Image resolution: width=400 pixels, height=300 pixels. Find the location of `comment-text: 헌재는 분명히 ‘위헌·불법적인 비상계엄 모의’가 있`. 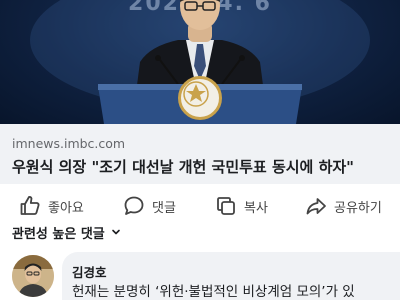

comment-text: 헌재는 분명히 ‘위헌·불법적인 비상계엄 모의’가 있 is located at coordinates (213, 292).